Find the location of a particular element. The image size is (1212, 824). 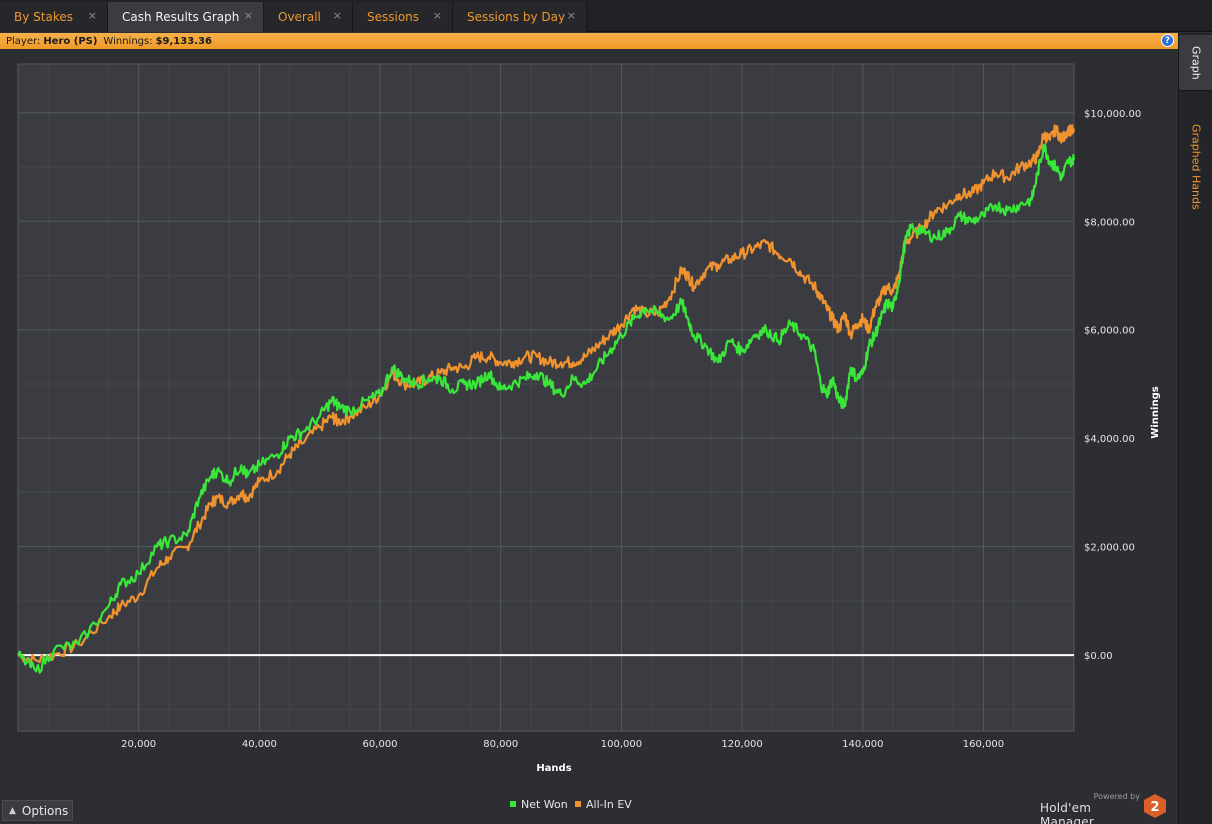

x-tick-label: 120,000 is located at coordinates (741, 744).